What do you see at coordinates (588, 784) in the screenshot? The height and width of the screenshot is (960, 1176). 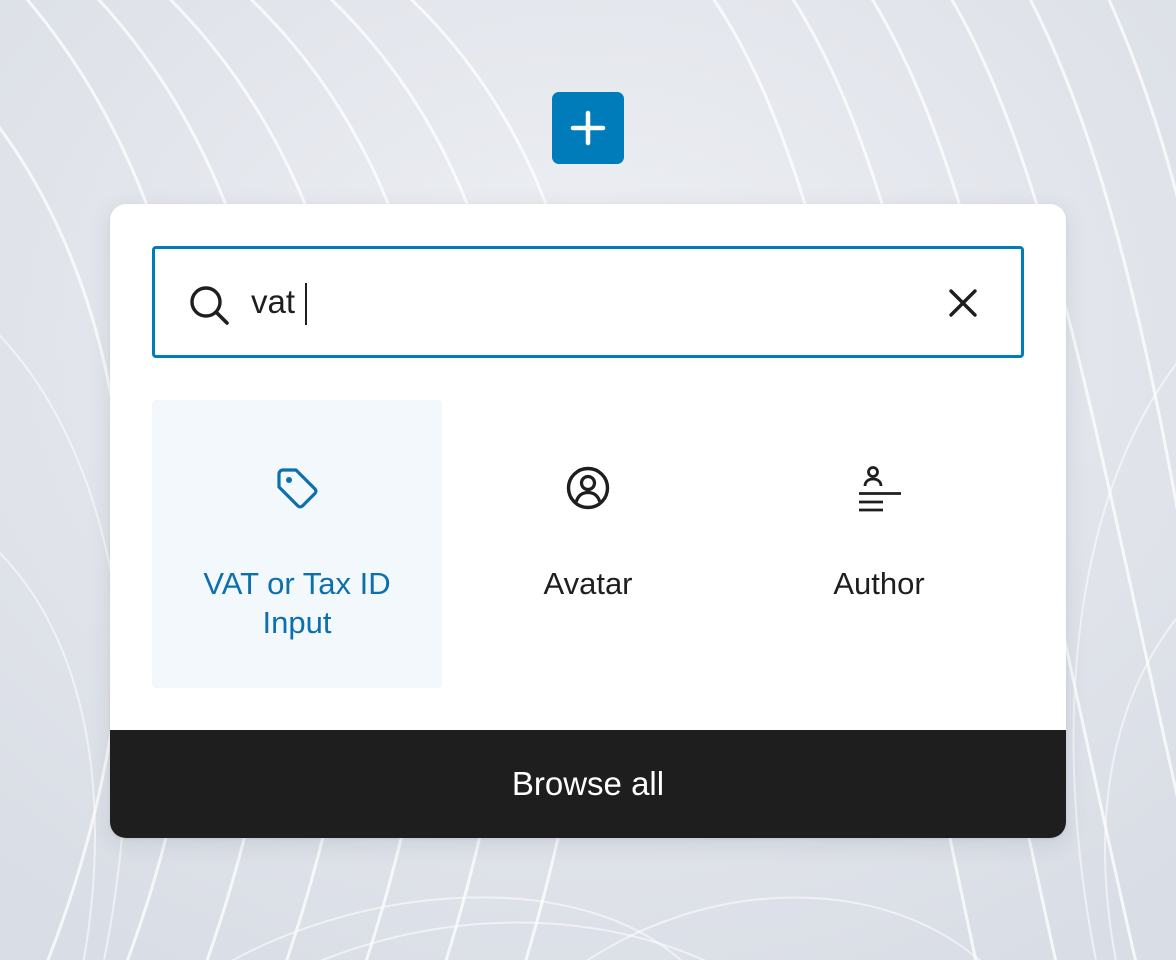 I see `browse-all-button: Browse all` at bounding box center [588, 784].